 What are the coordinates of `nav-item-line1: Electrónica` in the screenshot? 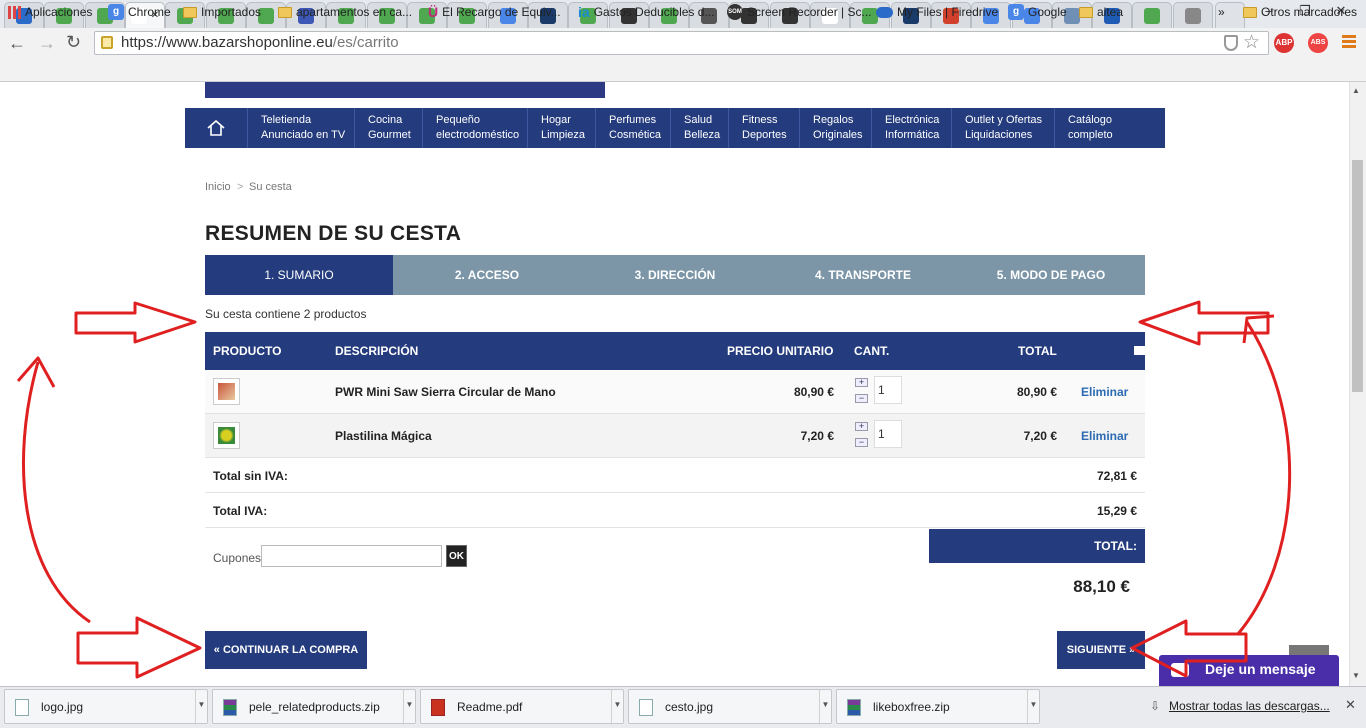 It's located at (912, 120).